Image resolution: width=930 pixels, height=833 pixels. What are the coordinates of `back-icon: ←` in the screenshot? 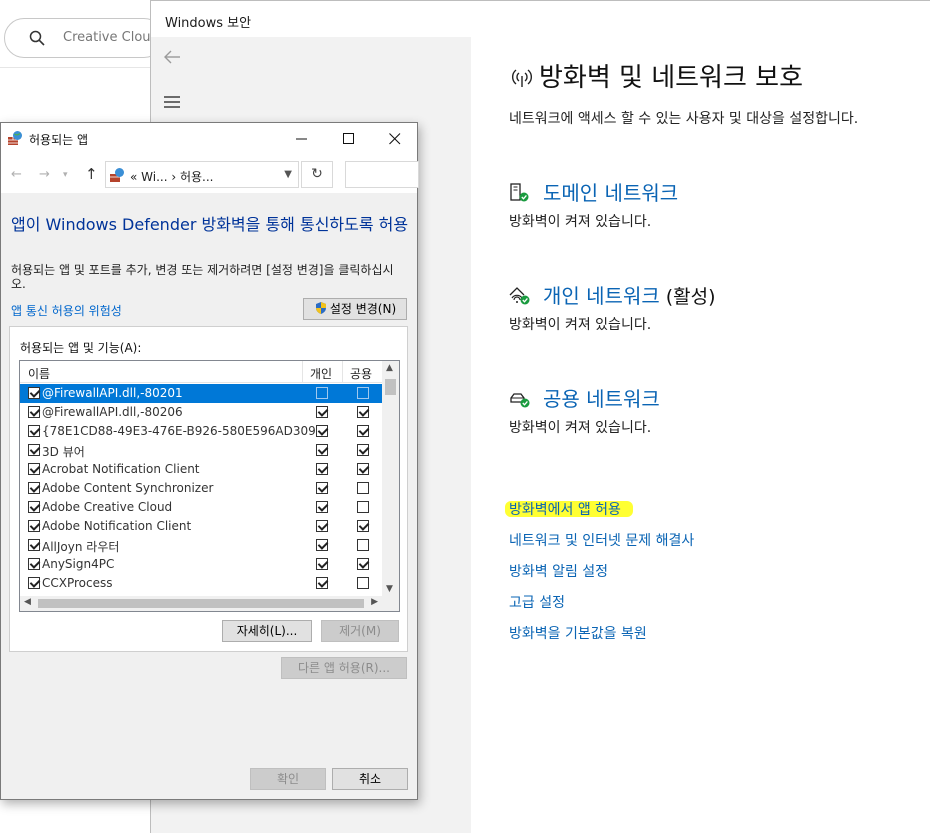 It's located at (16, 174).